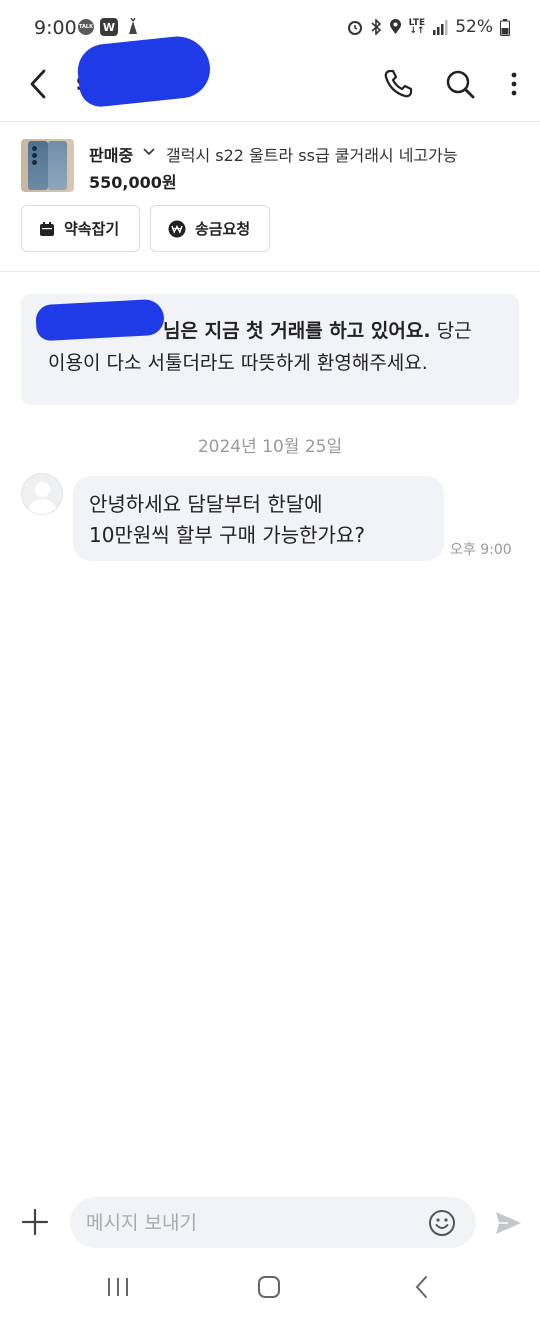 This screenshot has height=1320, width=540. What do you see at coordinates (505, 27) in the screenshot?
I see `battery-icon` at bounding box center [505, 27].